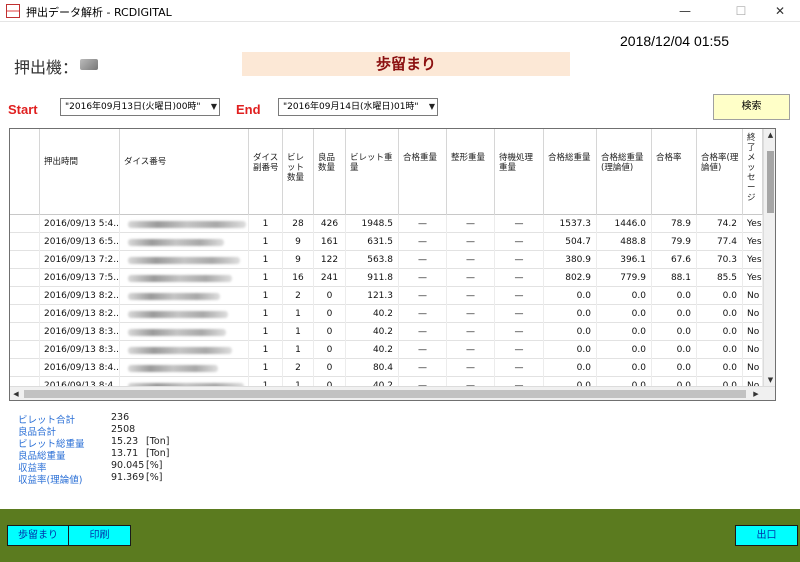 The height and width of the screenshot is (562, 800). I want to click on summary-value: 13.71, so click(125, 453).